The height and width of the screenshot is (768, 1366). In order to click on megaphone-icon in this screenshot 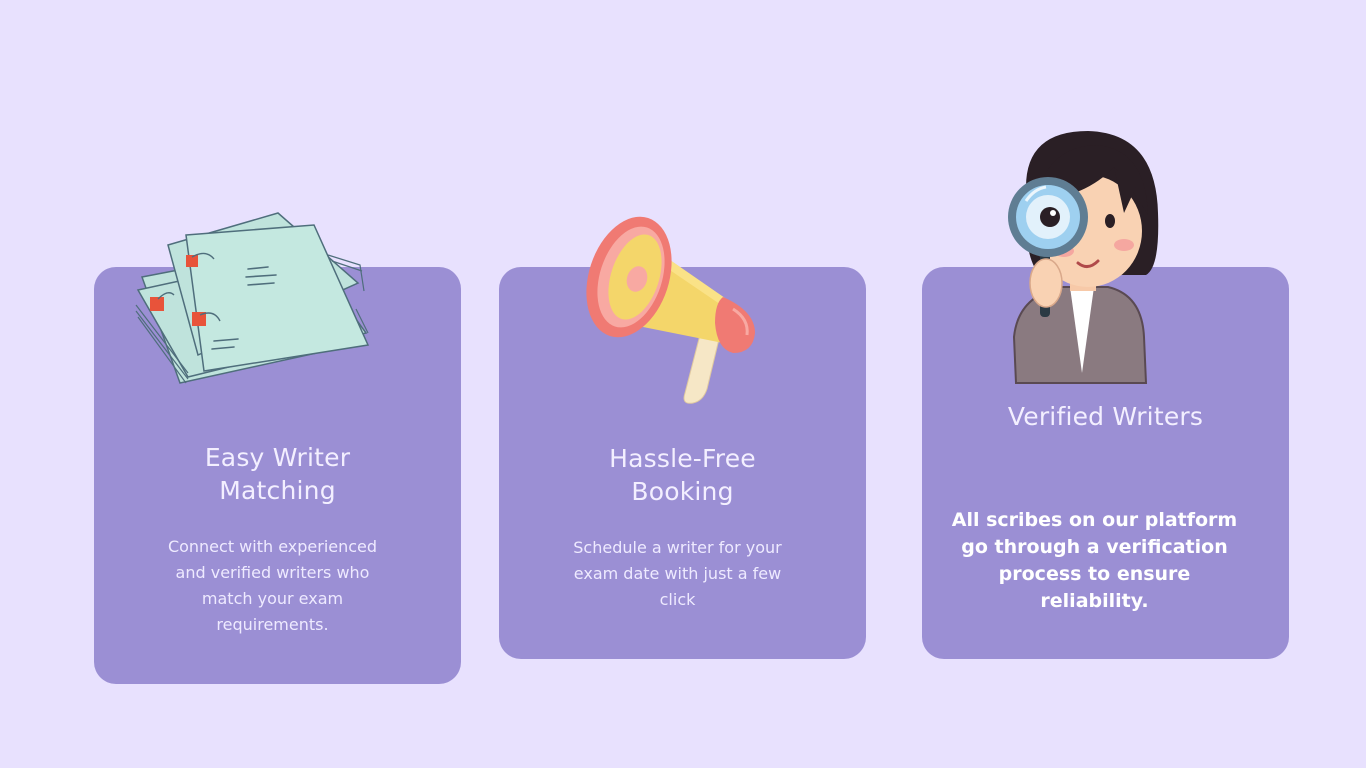, I will do `click(670, 310)`.